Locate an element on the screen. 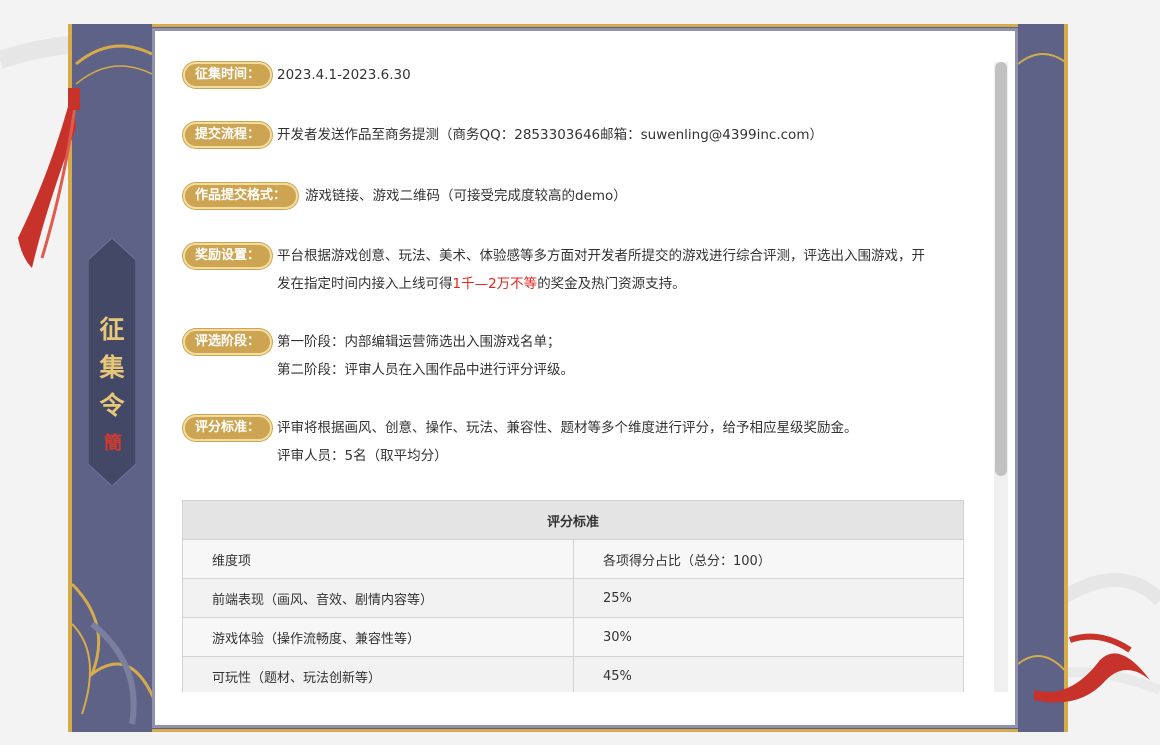  table-cell: 45% is located at coordinates (768, 676).